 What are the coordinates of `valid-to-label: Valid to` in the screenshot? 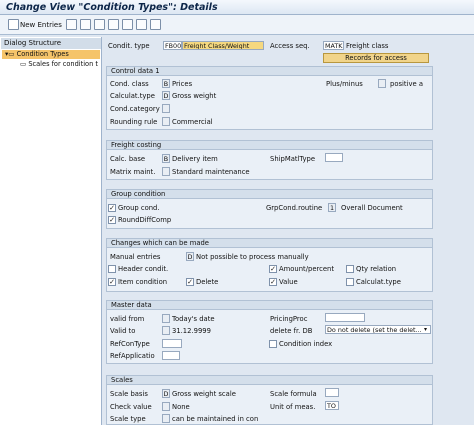 It's located at (123, 331).